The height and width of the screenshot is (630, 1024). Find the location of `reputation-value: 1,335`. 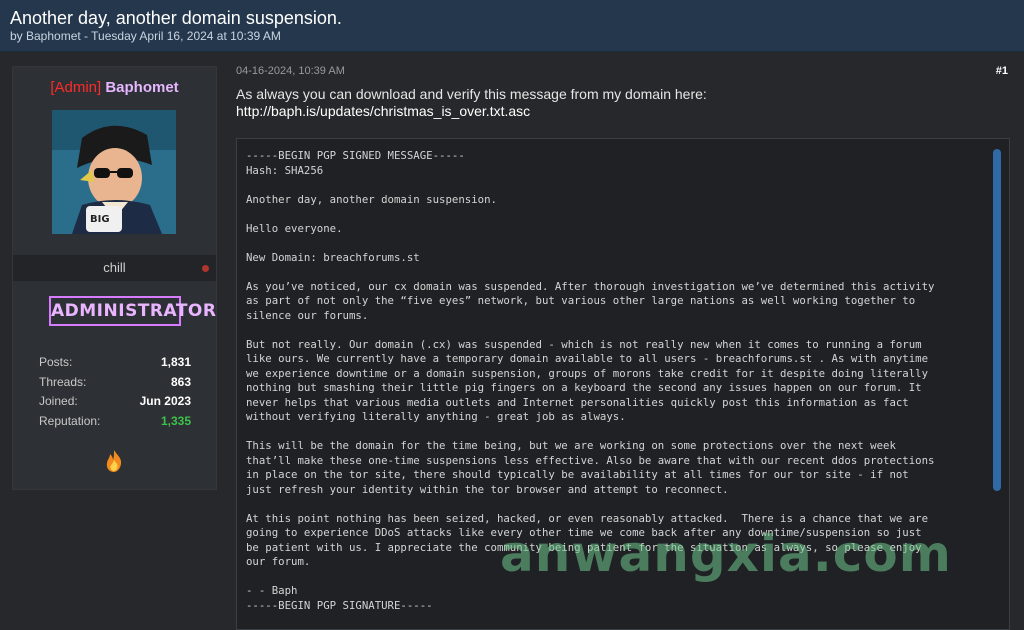

reputation-value: 1,335 is located at coordinates (176, 421).